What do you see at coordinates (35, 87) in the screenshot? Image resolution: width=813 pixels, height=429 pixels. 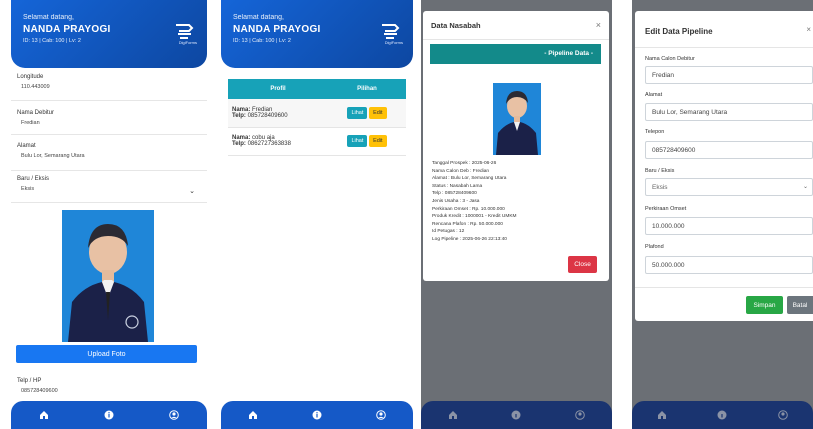 I see `longitude-value: 110.443009` at bounding box center [35, 87].